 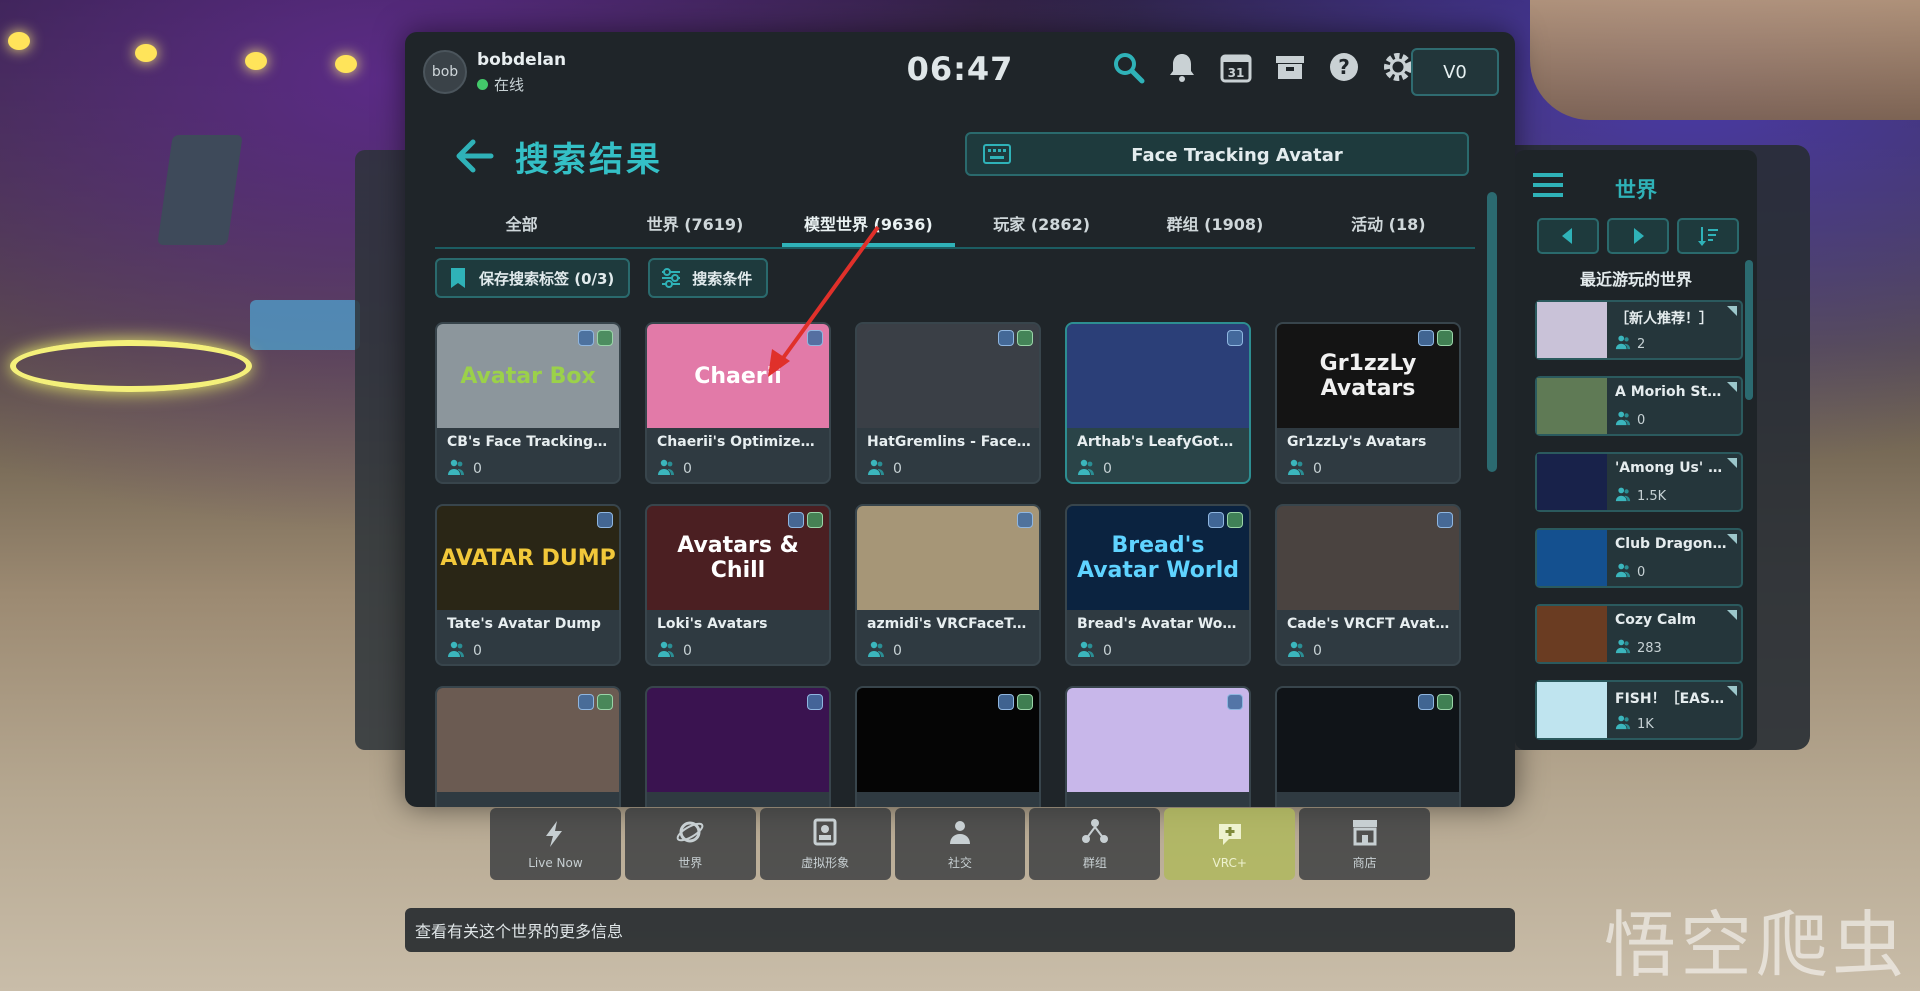 I want to click on credits-button: V0, so click(x=1455, y=72).